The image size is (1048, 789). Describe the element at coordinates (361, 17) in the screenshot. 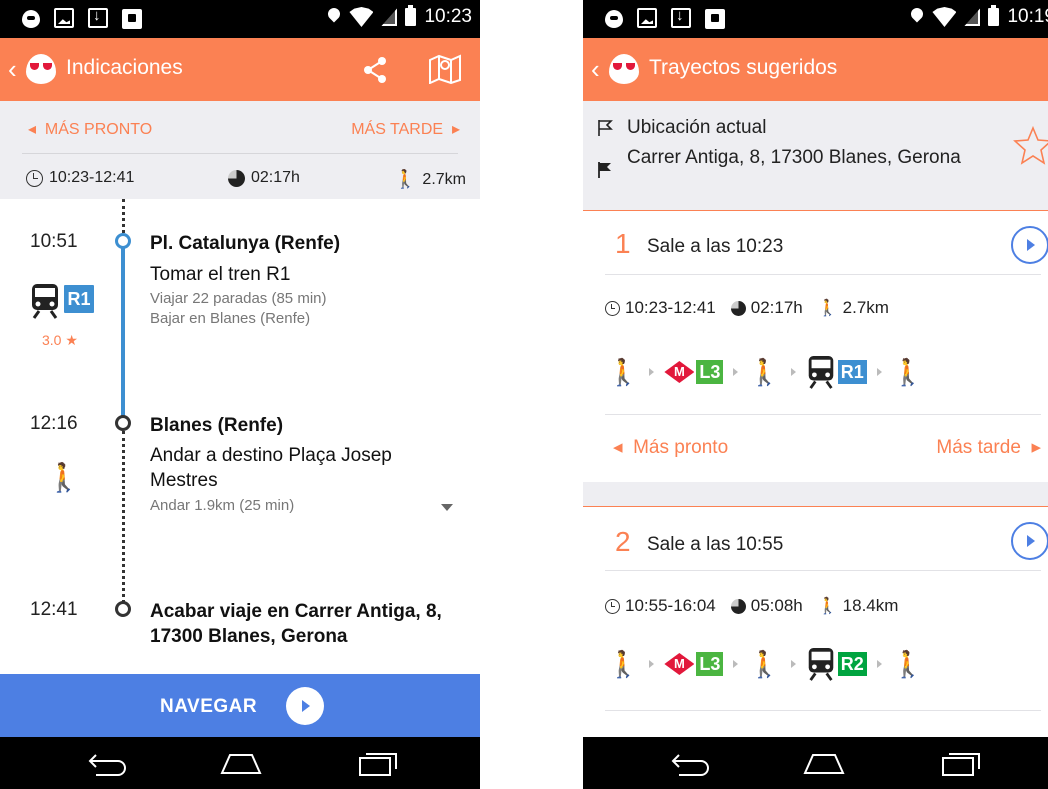

I see `wifi-icon` at that location.